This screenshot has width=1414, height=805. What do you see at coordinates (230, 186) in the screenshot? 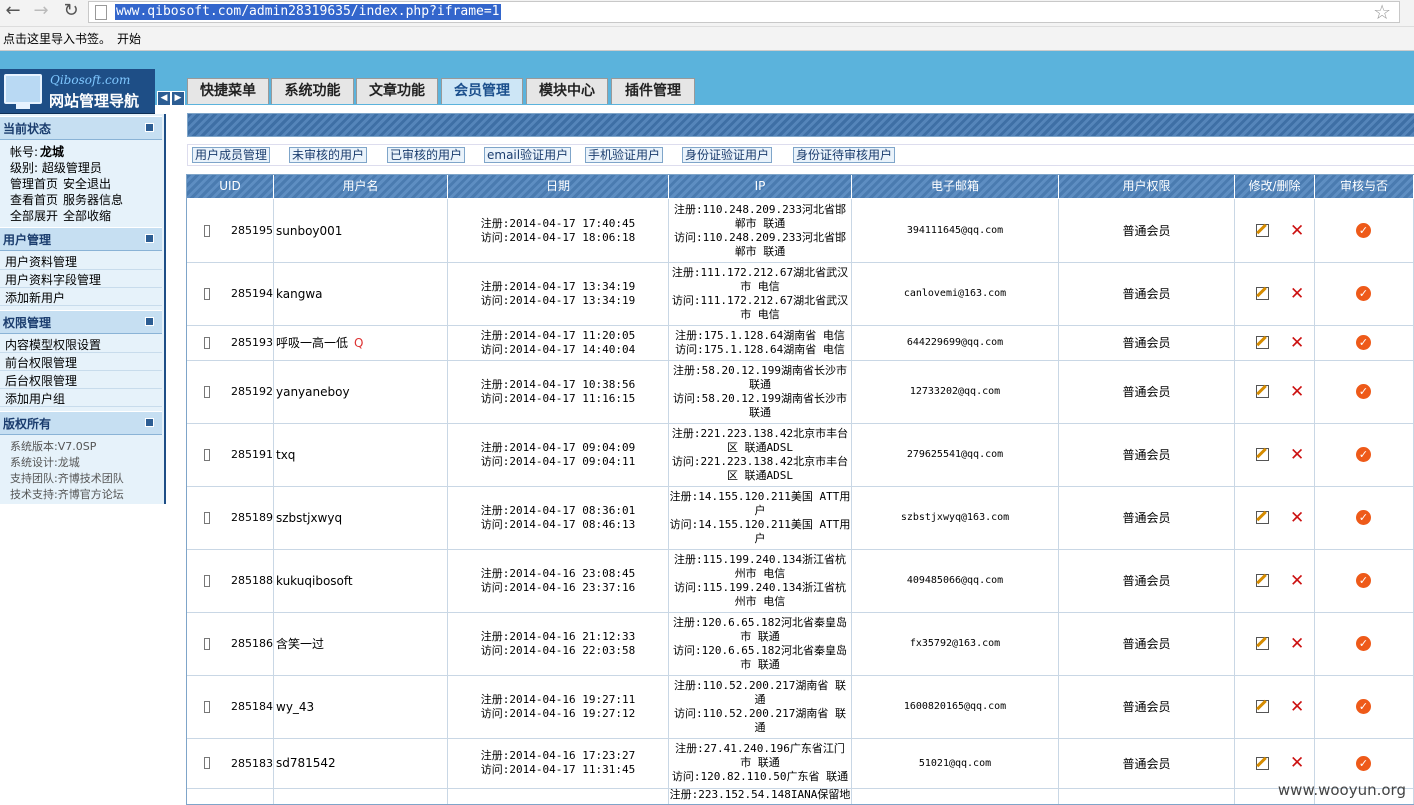
I see `col-uid: UID` at bounding box center [230, 186].